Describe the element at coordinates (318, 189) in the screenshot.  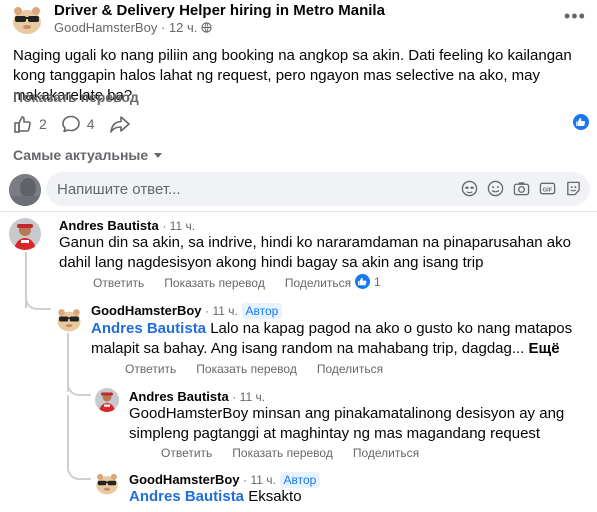
I see `reply-composer: Напишите ответ... GIF` at that location.